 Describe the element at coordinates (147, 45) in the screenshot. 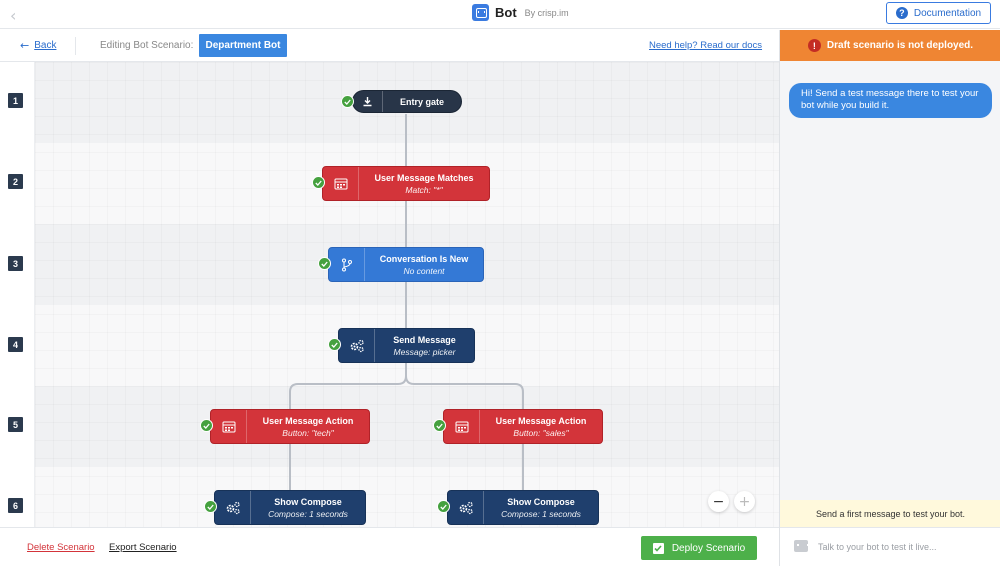

I see `editing-label: Editing Bot Scenario:` at that location.